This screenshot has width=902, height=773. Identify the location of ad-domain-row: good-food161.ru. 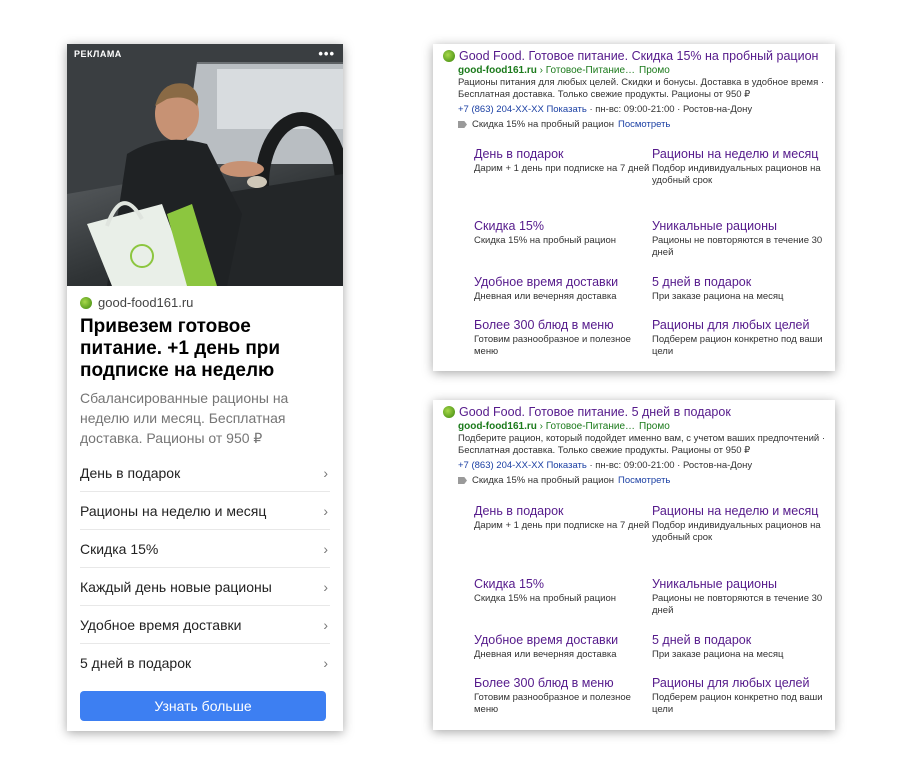
(136, 302).